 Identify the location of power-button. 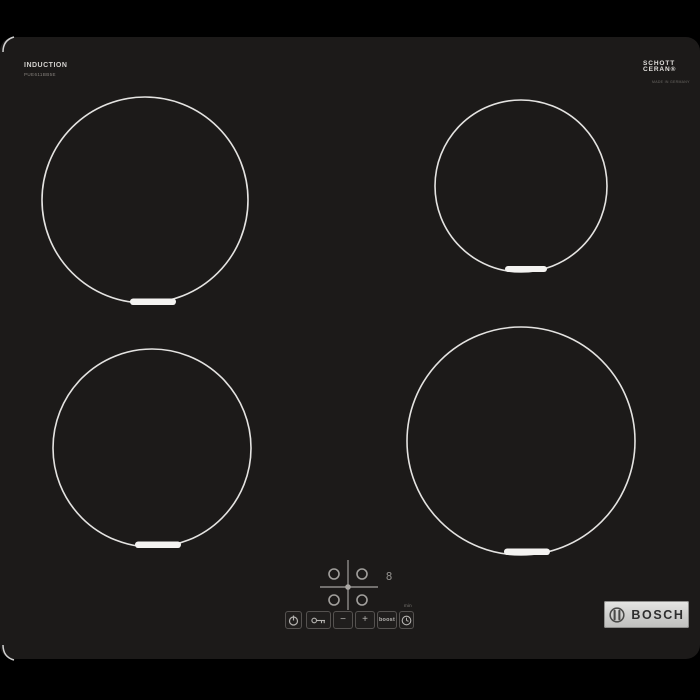
(293, 620).